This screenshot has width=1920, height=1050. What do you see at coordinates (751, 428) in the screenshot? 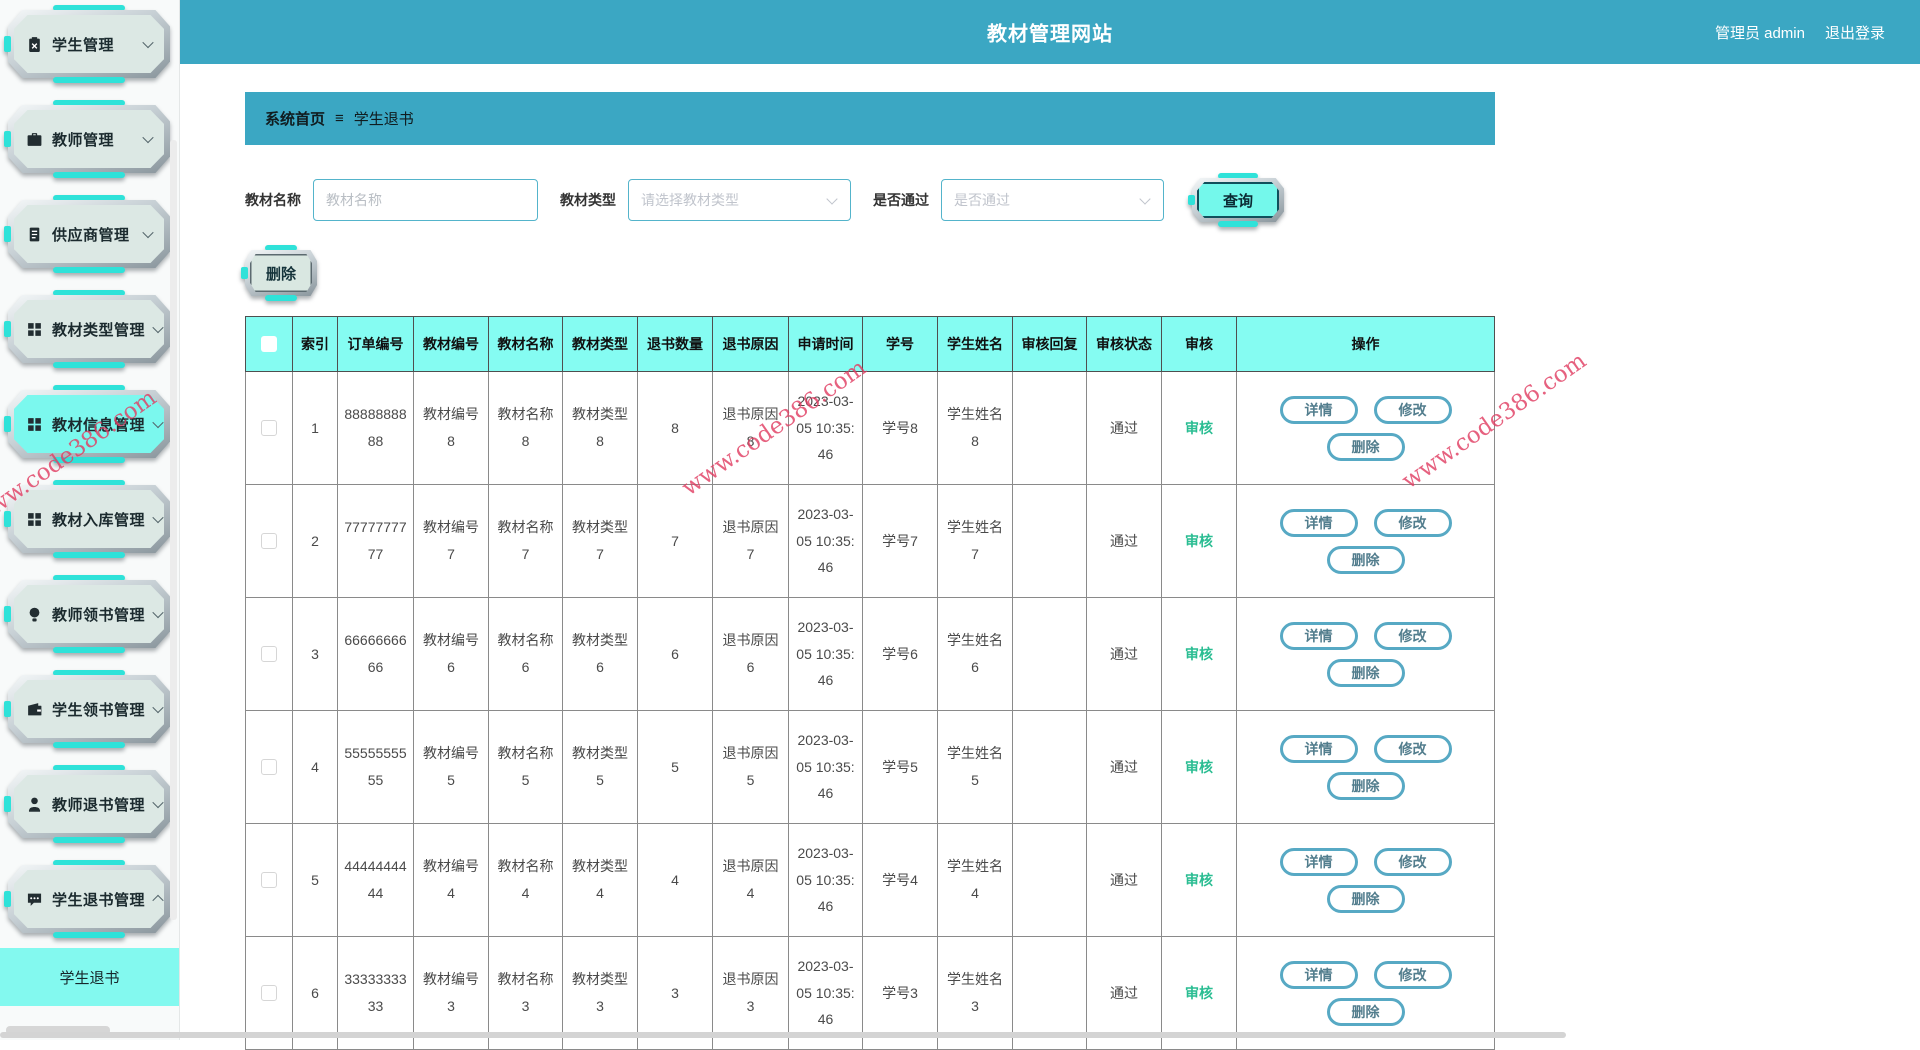
I see `cell-reason: 退书原因8` at bounding box center [751, 428].